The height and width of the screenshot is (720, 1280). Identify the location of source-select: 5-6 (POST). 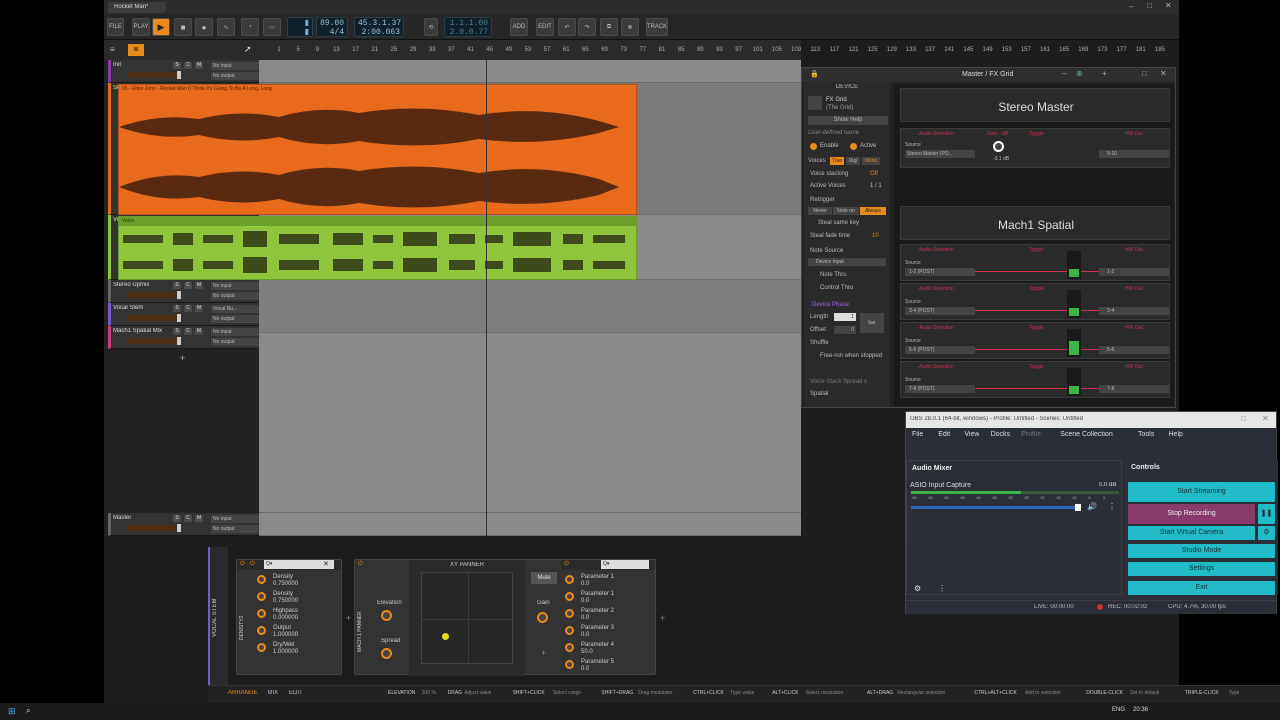
(940, 350).